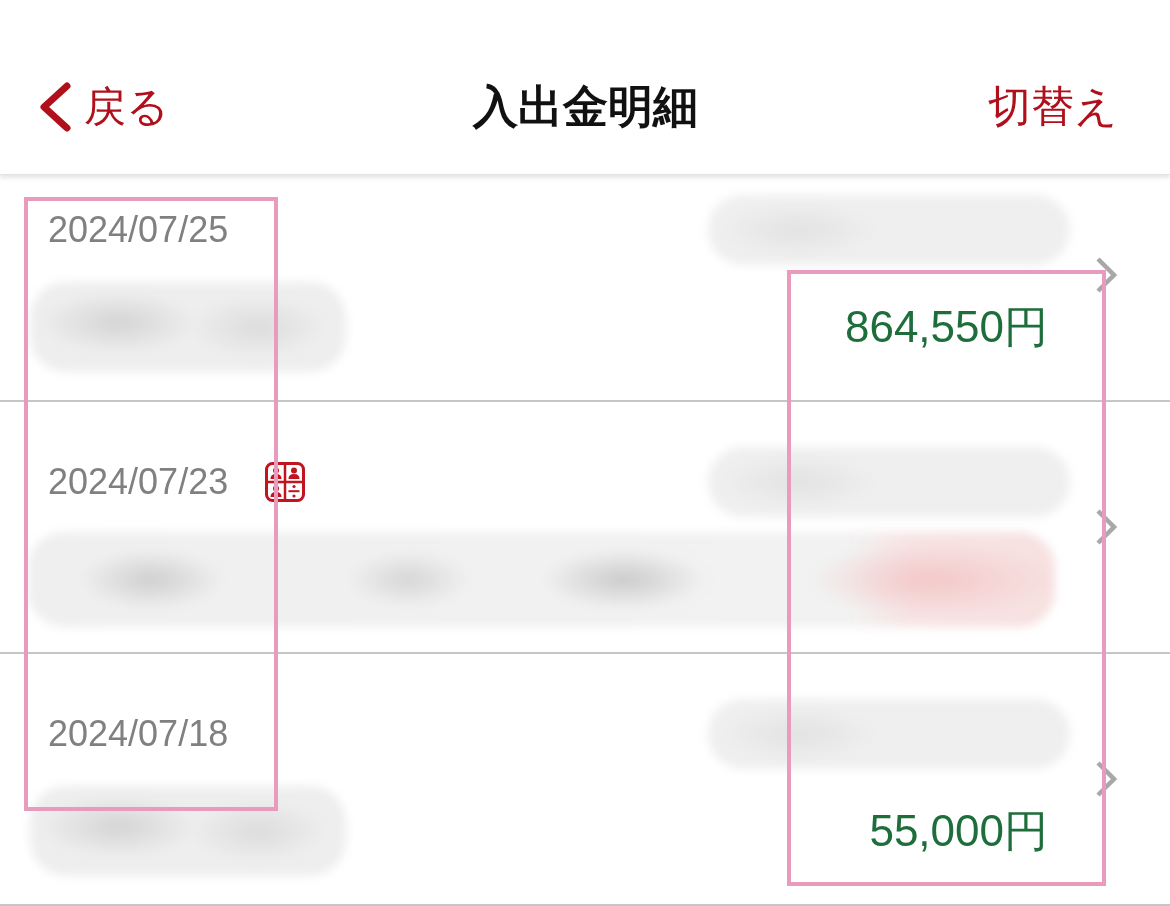 This screenshot has height=906, width=1170. Describe the element at coordinates (138, 482) in the screenshot. I see `transaction-date: 2024/07/23` at that location.